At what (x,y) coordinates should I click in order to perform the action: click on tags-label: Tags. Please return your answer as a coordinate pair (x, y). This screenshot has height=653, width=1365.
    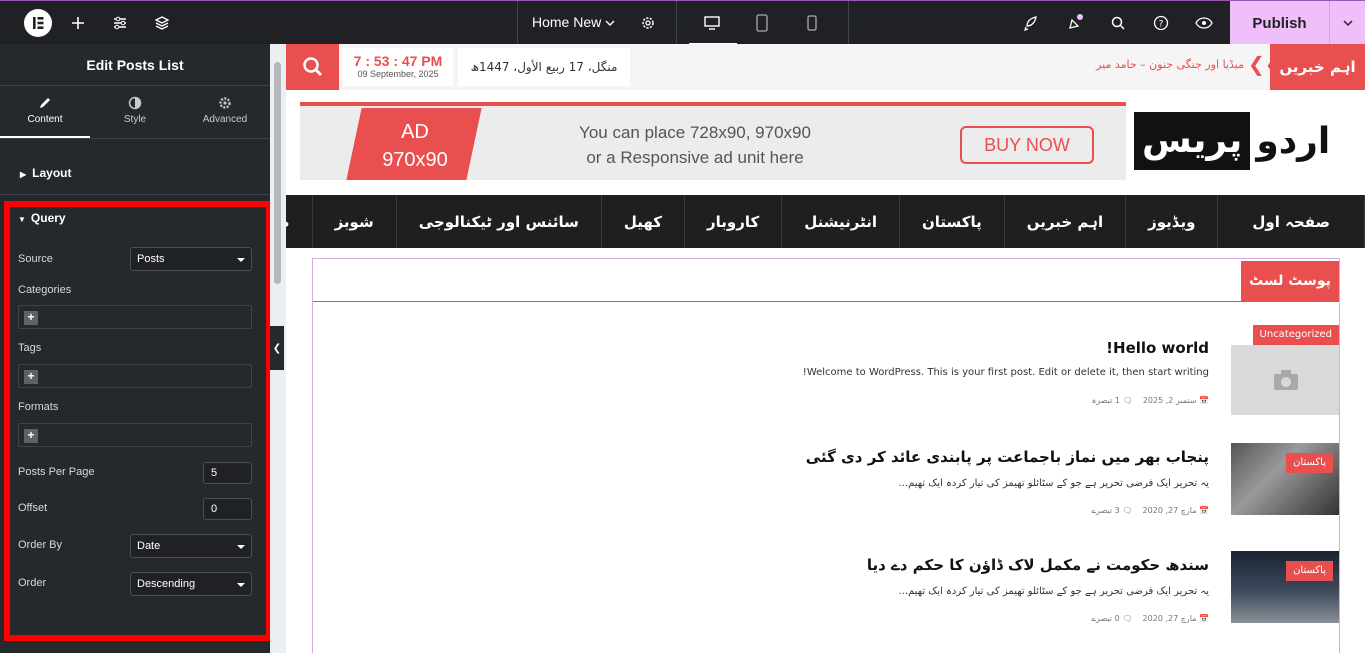
    Looking at the image, I should click on (30, 348).